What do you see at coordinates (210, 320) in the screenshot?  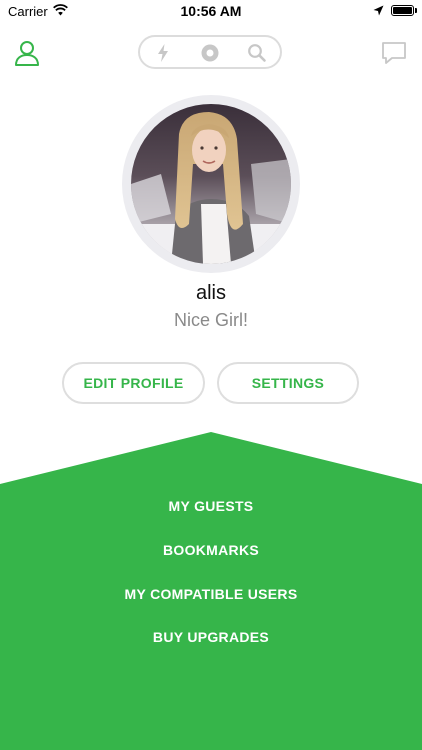 I see `profile-status: Nice Girl!` at bounding box center [210, 320].